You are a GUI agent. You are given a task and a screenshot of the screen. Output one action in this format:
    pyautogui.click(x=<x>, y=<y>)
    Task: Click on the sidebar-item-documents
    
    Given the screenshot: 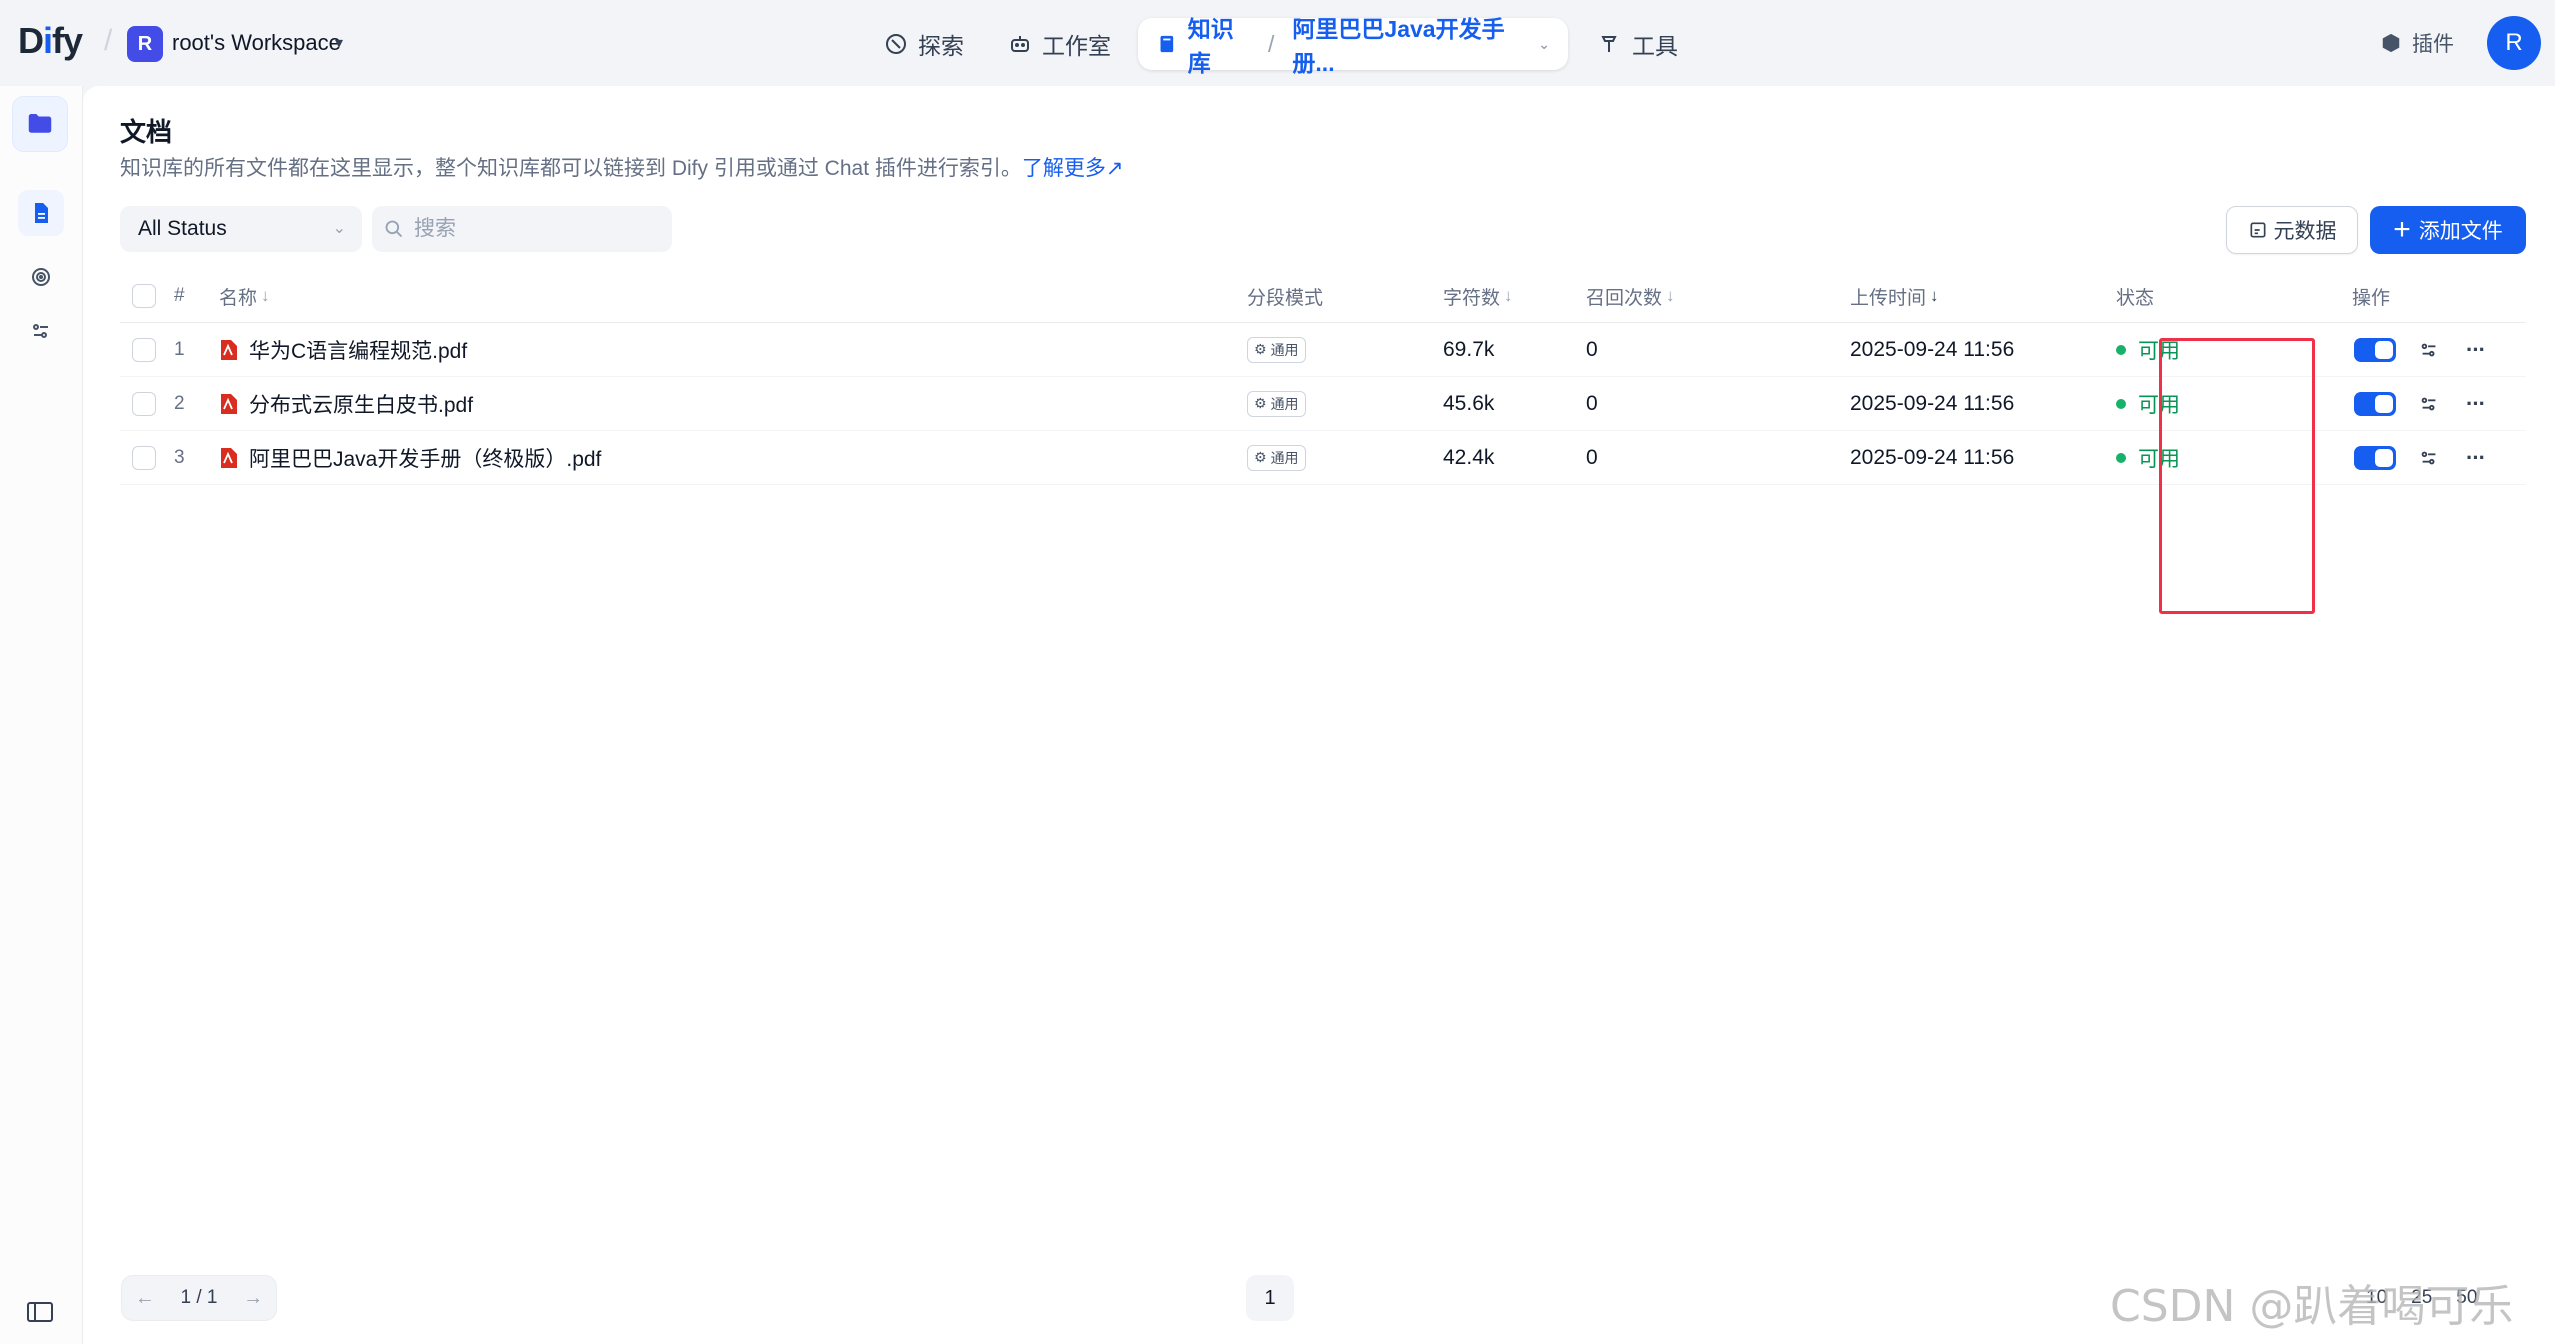 What is the action you would take?
    pyautogui.click(x=41, y=213)
    